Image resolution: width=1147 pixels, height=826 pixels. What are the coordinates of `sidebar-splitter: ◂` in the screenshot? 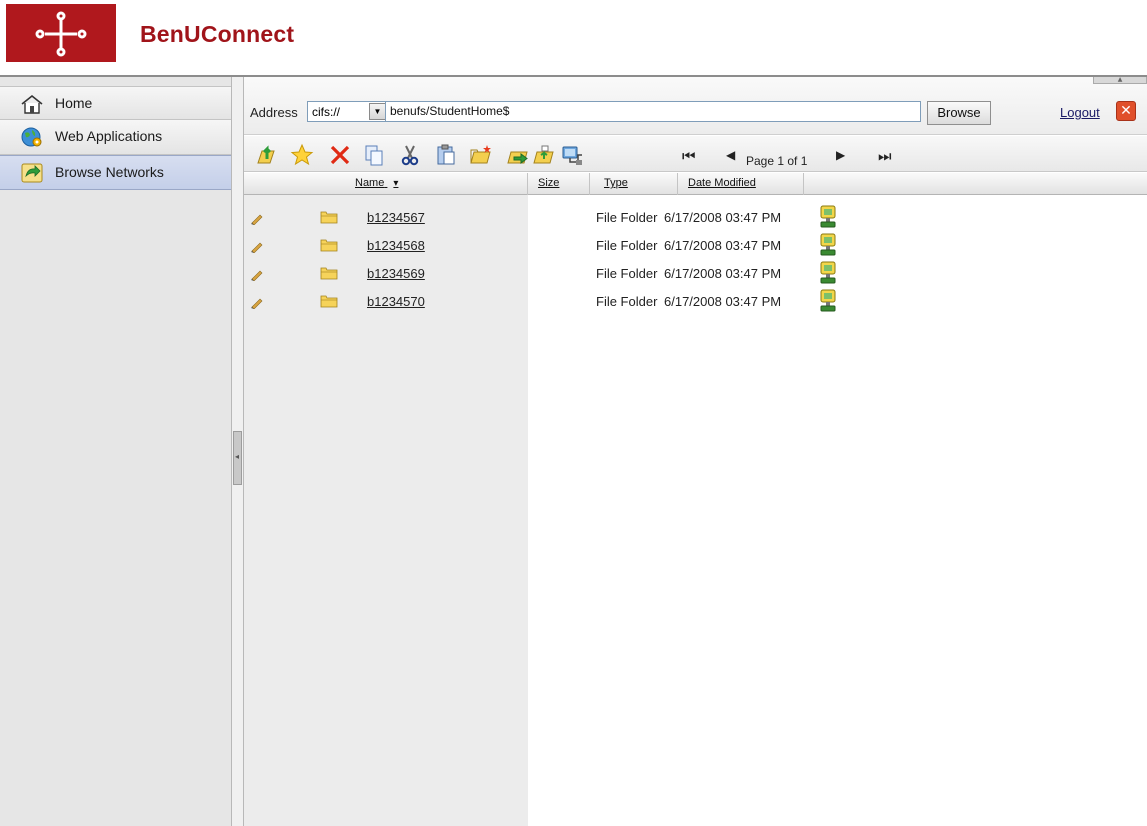 It's located at (238, 451).